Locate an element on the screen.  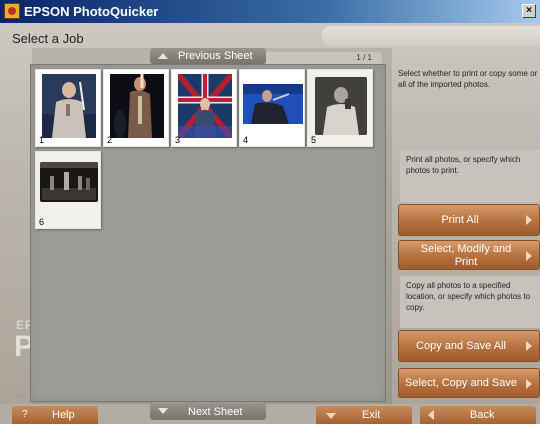
next-sheet-label: Next Sheet is located at coordinates (215, 412).